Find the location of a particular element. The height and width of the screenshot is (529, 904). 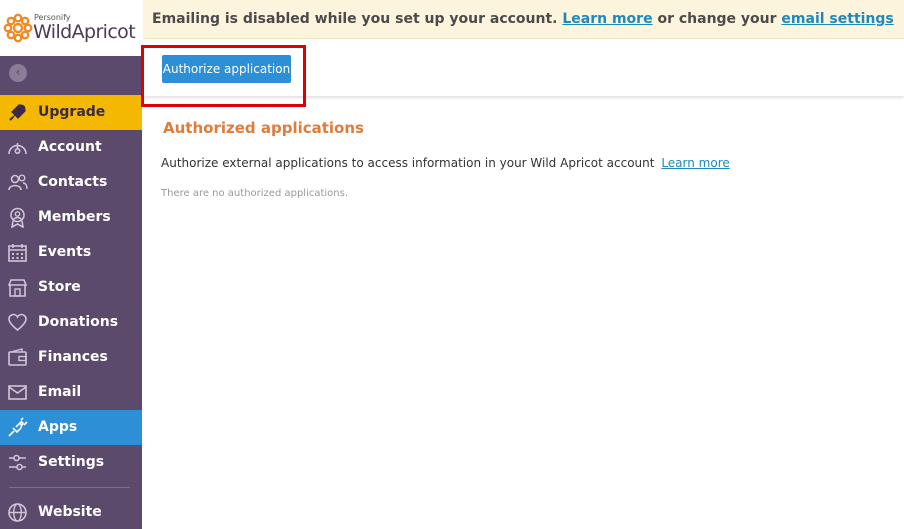

envelope-icon is located at coordinates (17, 392).